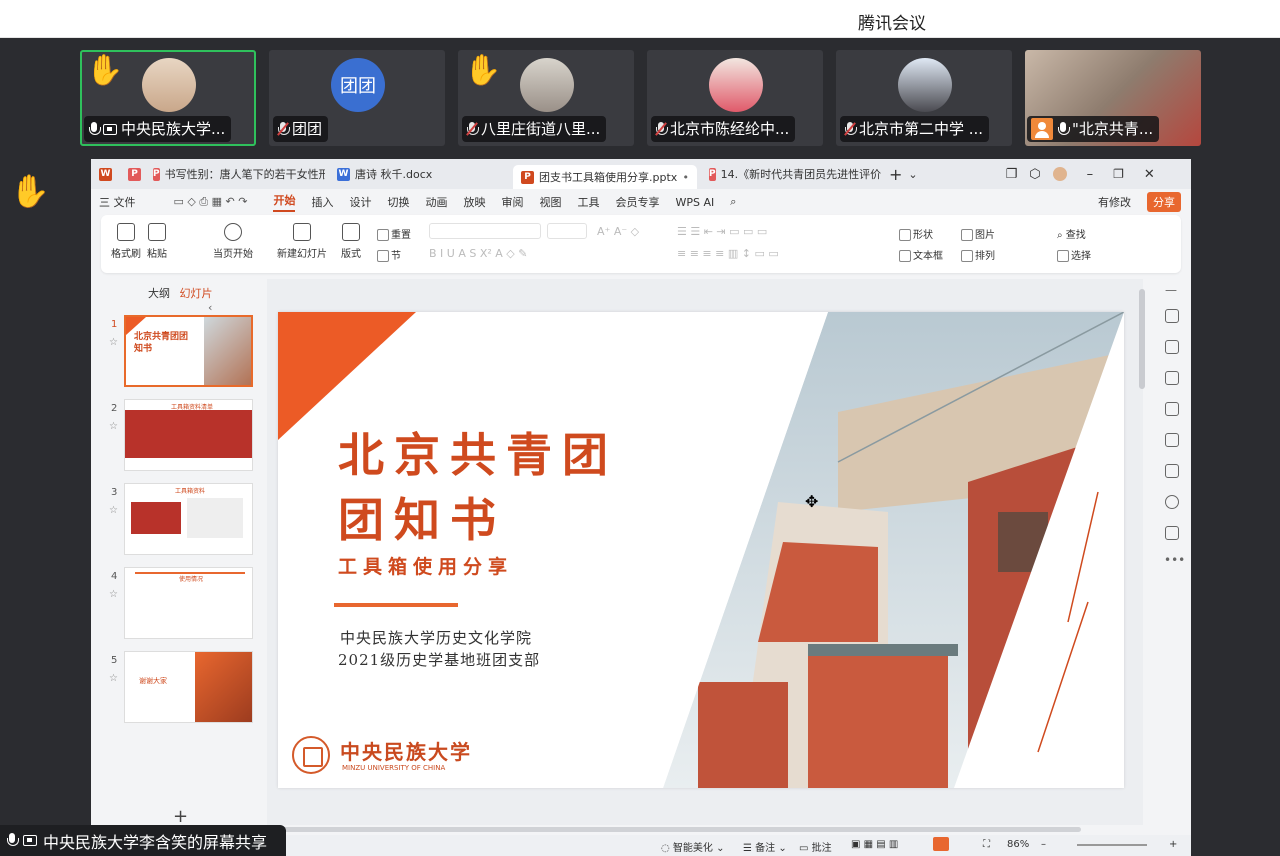 The width and height of the screenshot is (1280, 856). Describe the element at coordinates (357, 98) in the screenshot. I see `participant-tile-2: 团团 团团` at that location.